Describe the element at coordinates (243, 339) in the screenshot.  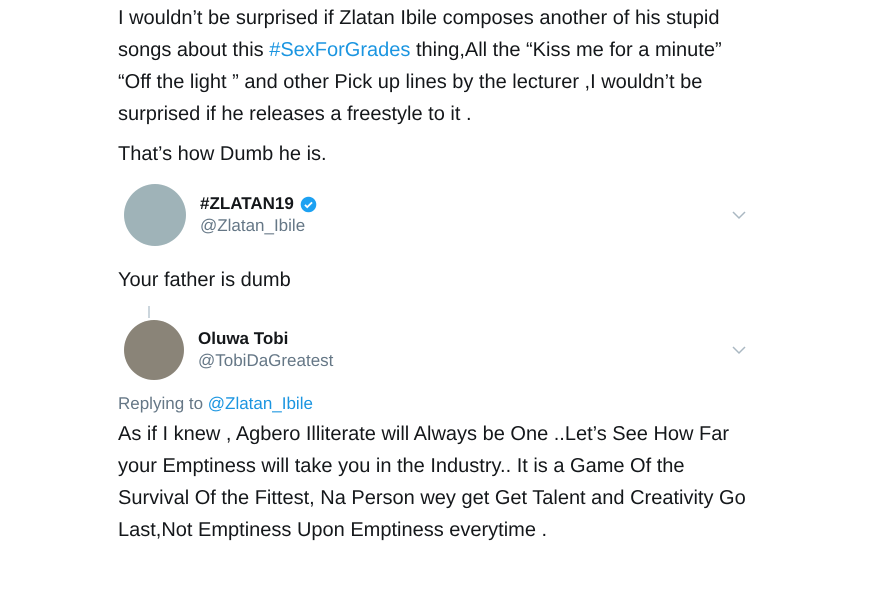
I see `display-name: Oluwa Tobi` at that location.